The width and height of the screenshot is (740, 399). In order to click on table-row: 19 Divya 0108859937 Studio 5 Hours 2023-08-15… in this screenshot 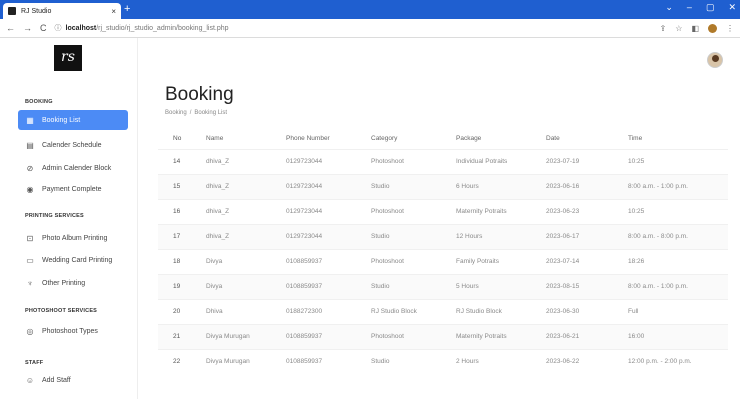, I will do `click(443, 286)`.